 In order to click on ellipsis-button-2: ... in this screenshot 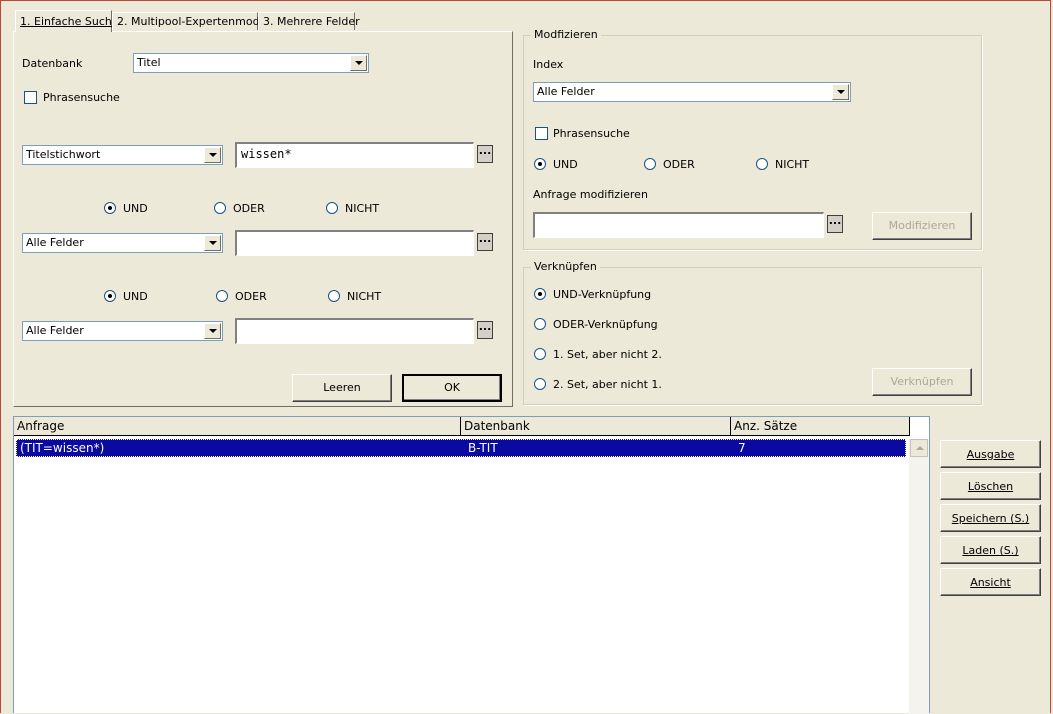, I will do `click(485, 242)`.